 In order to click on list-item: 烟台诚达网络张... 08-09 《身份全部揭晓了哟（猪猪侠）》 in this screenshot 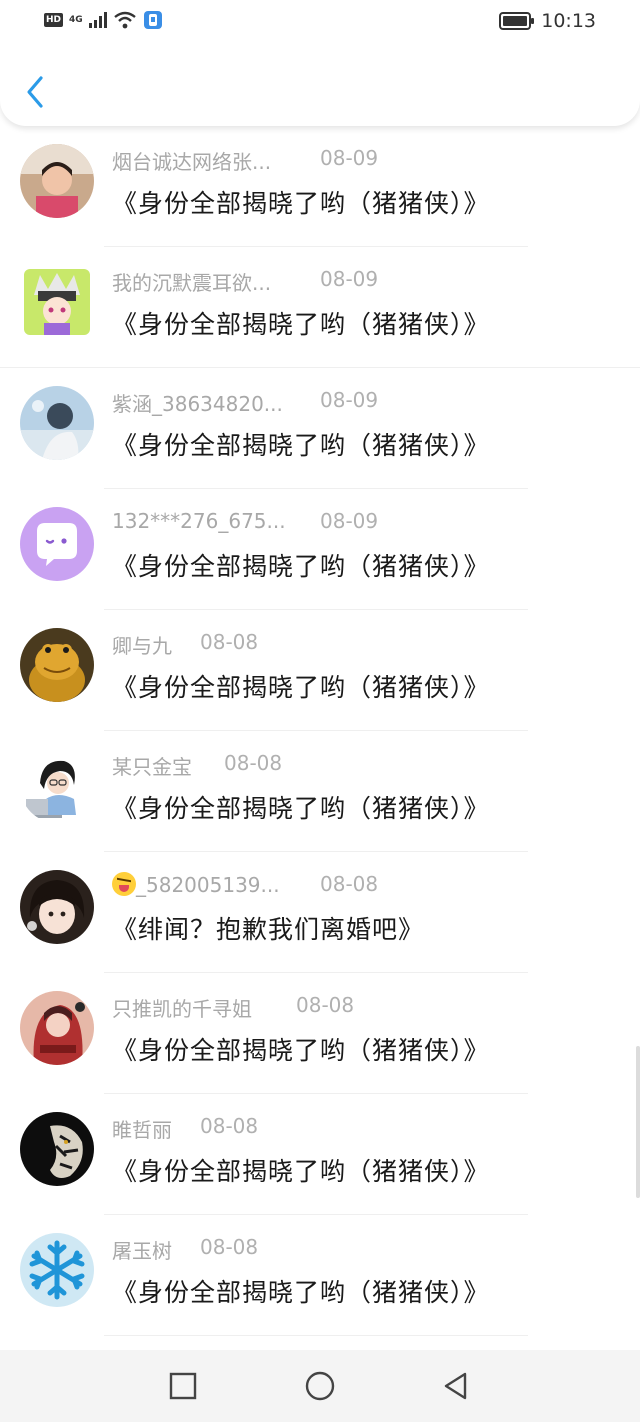, I will do `click(320, 186)`.